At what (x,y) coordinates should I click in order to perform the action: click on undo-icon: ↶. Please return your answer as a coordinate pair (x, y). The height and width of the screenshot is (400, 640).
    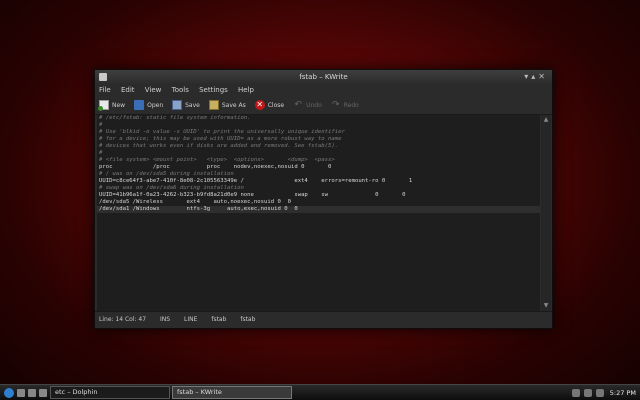
    Looking at the image, I should click on (298, 105).